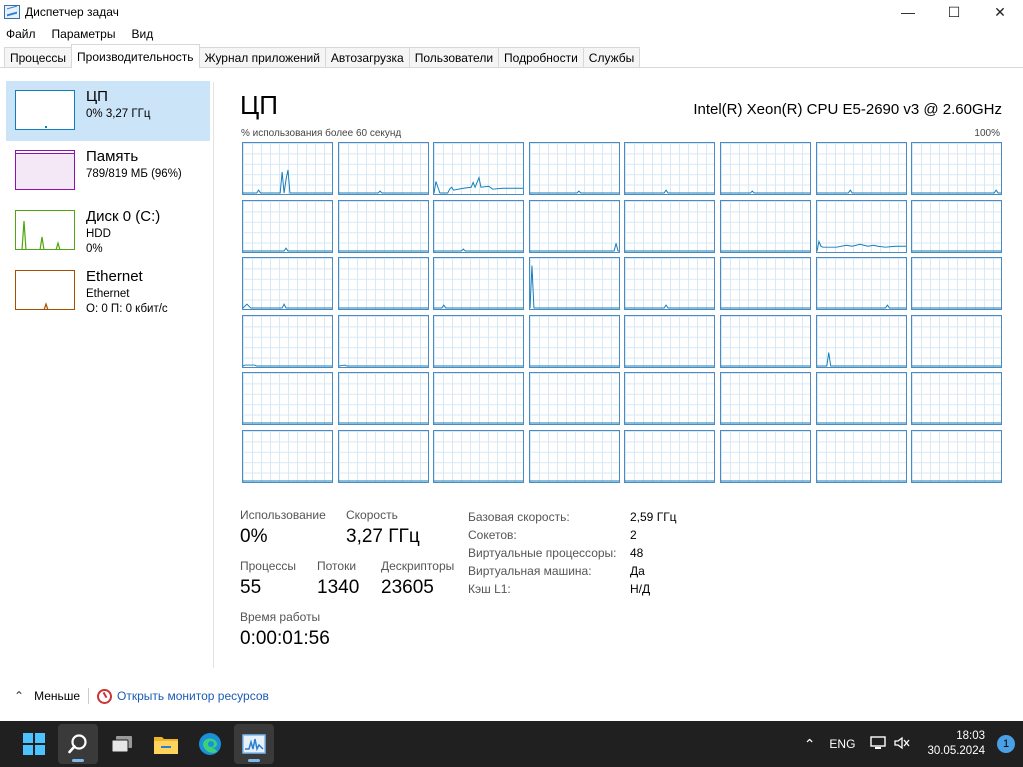  I want to click on usage-stat: Использование 0%, so click(283, 528).